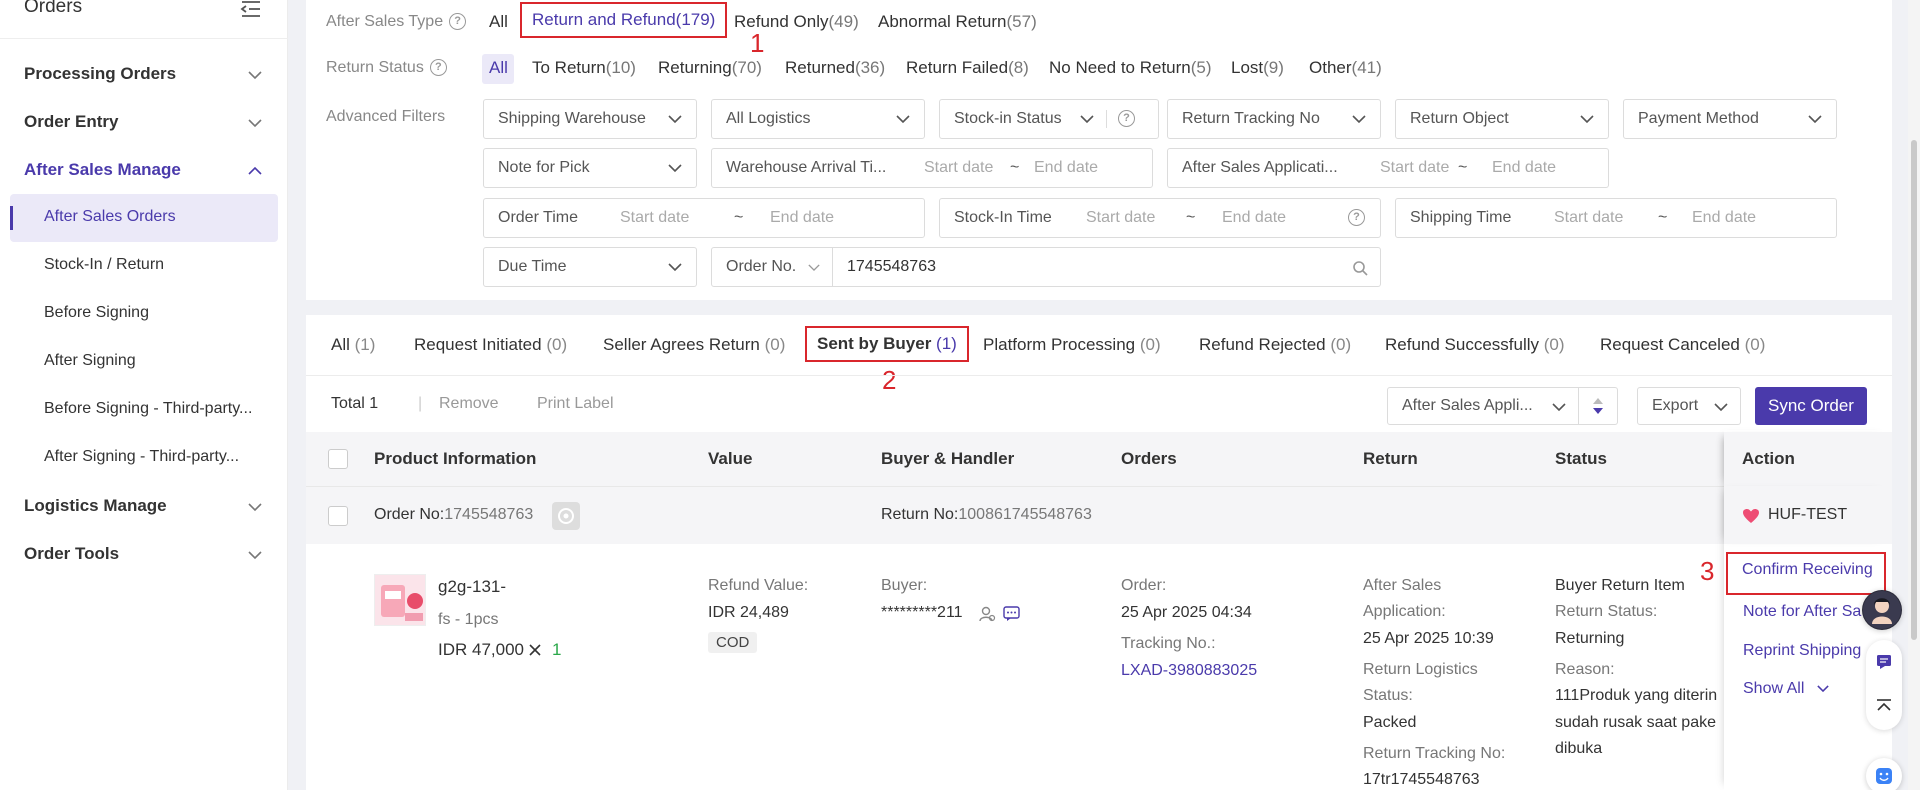 The image size is (1920, 790). What do you see at coordinates (1404, 611) in the screenshot?
I see `return-line: Application:` at bounding box center [1404, 611].